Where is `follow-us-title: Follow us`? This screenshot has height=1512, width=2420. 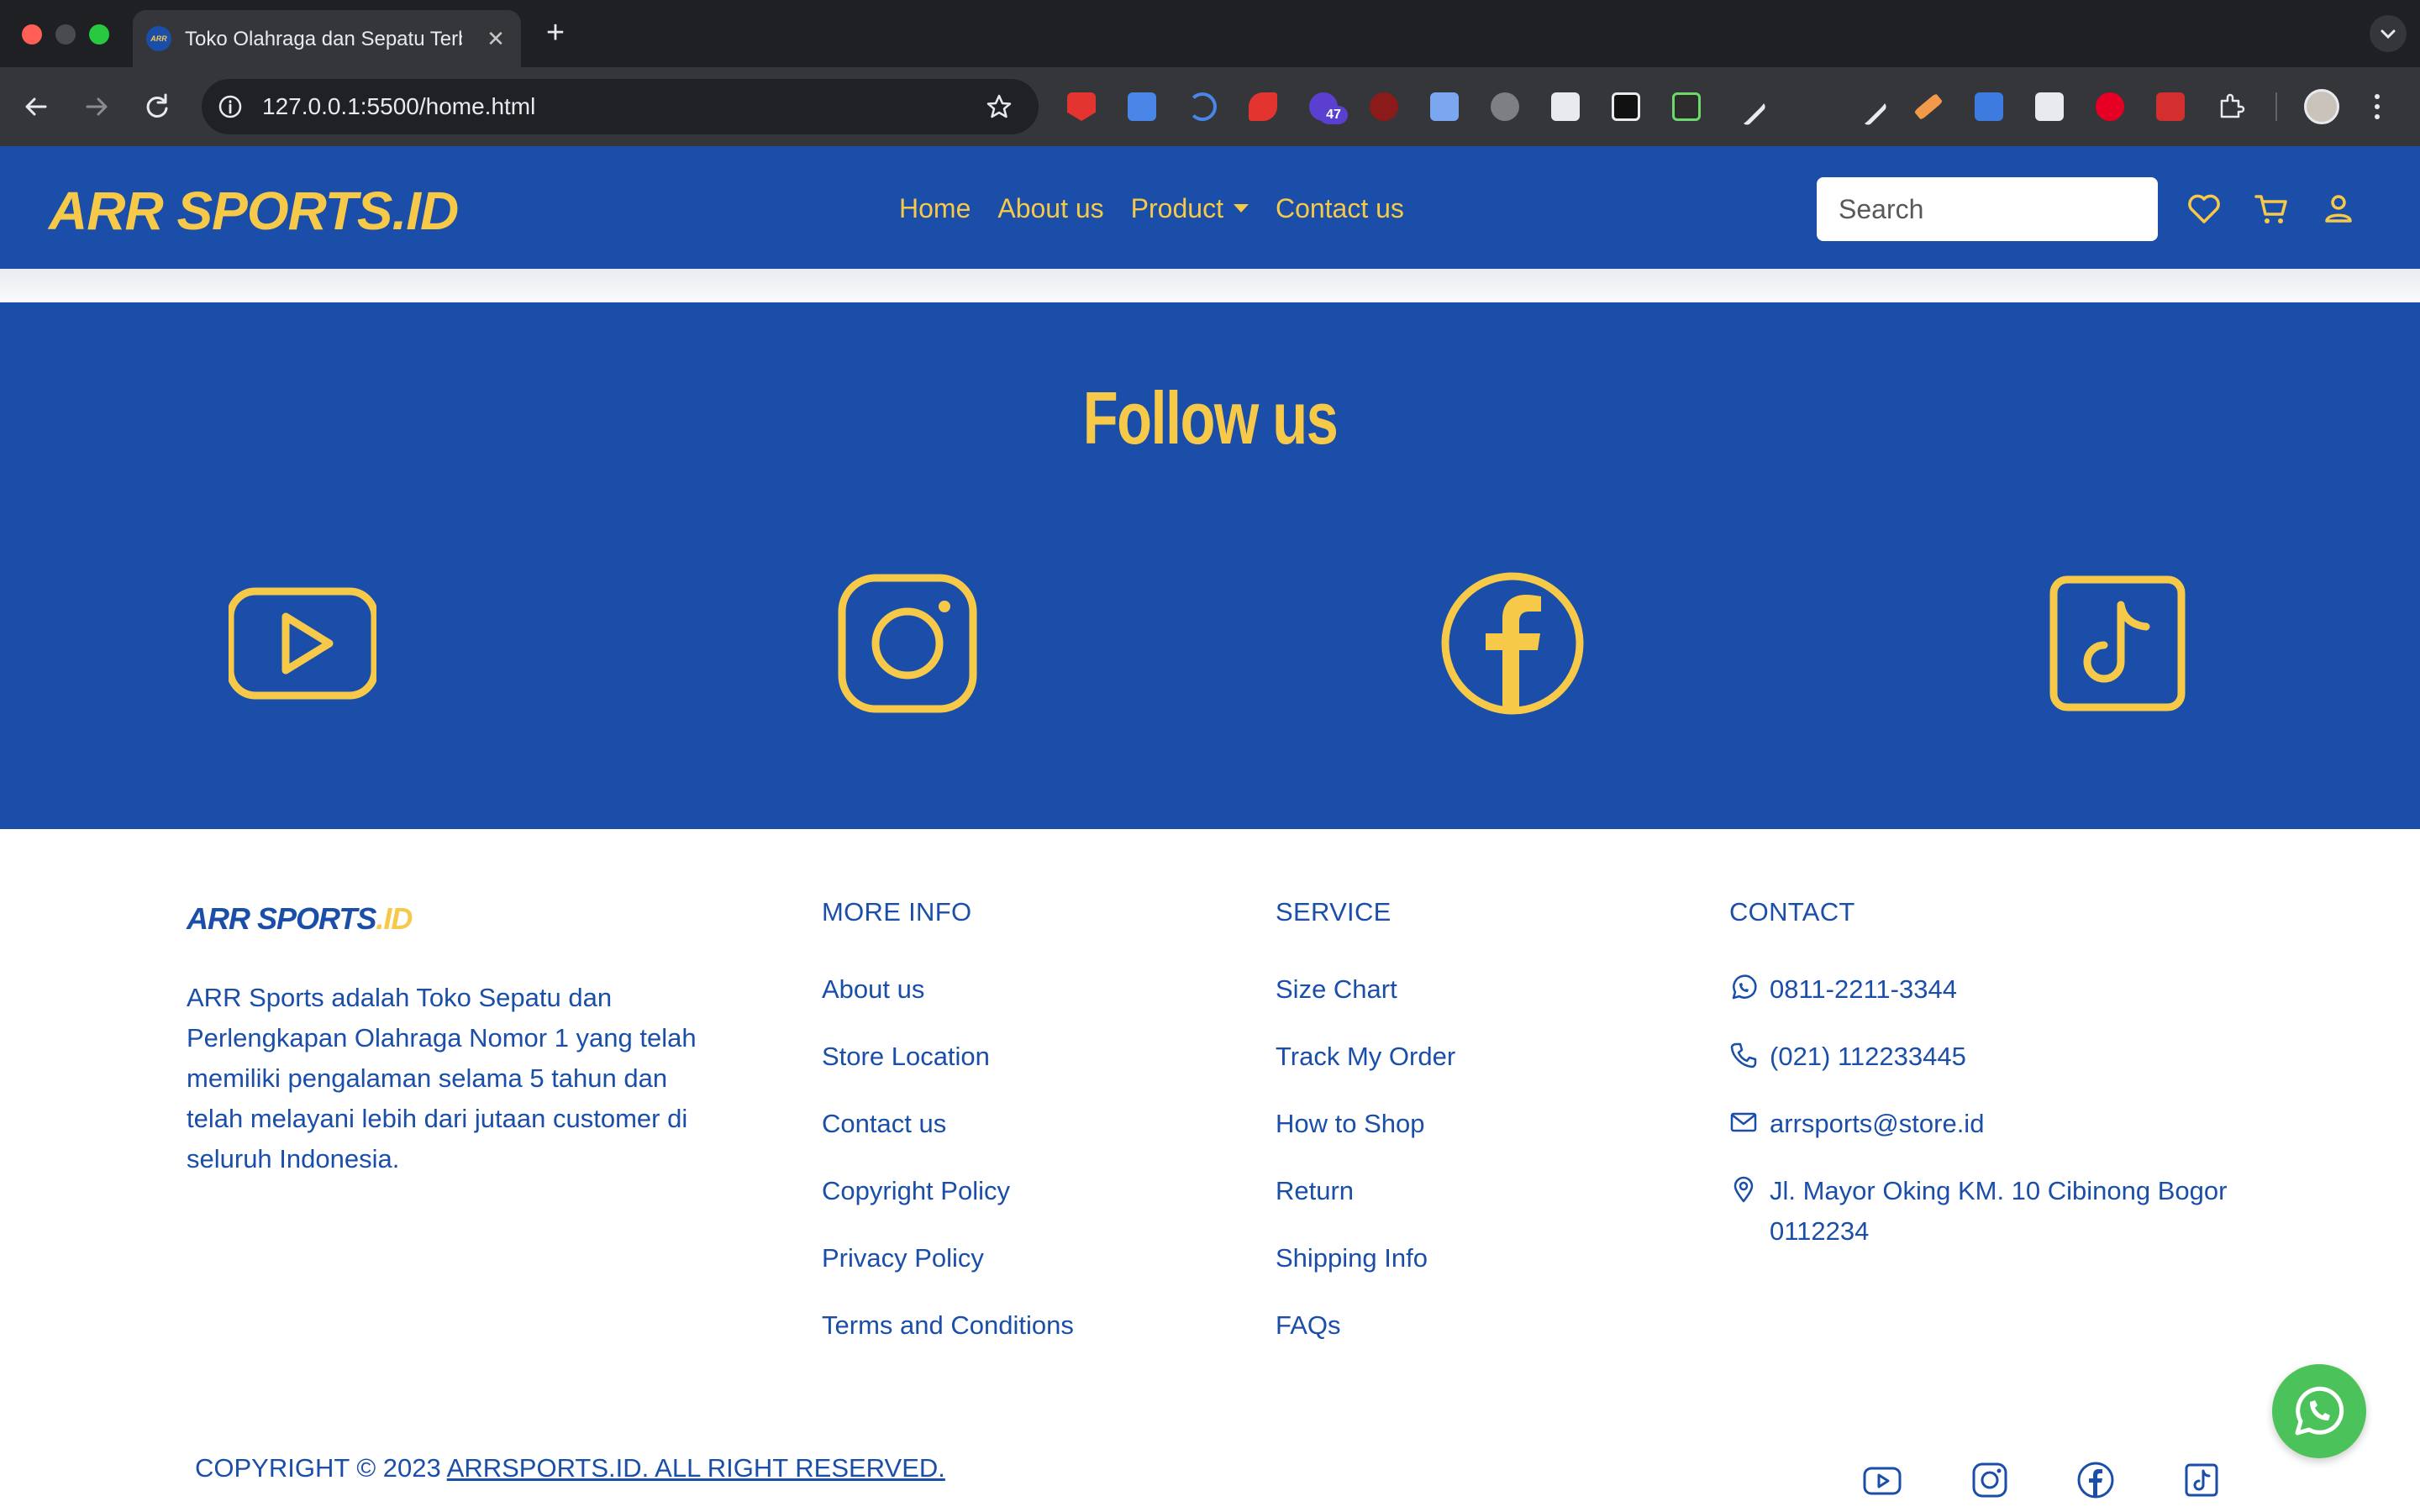
follow-us-title: Follow us is located at coordinates (1210, 417).